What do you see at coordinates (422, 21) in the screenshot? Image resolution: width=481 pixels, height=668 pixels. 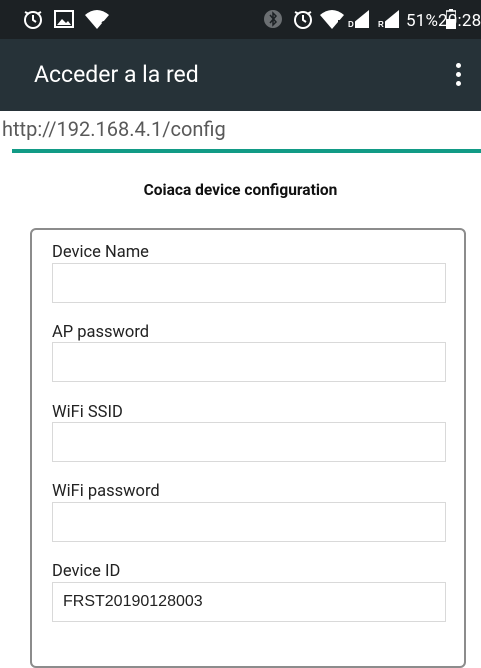 I see `battery-percent: 51%` at bounding box center [422, 21].